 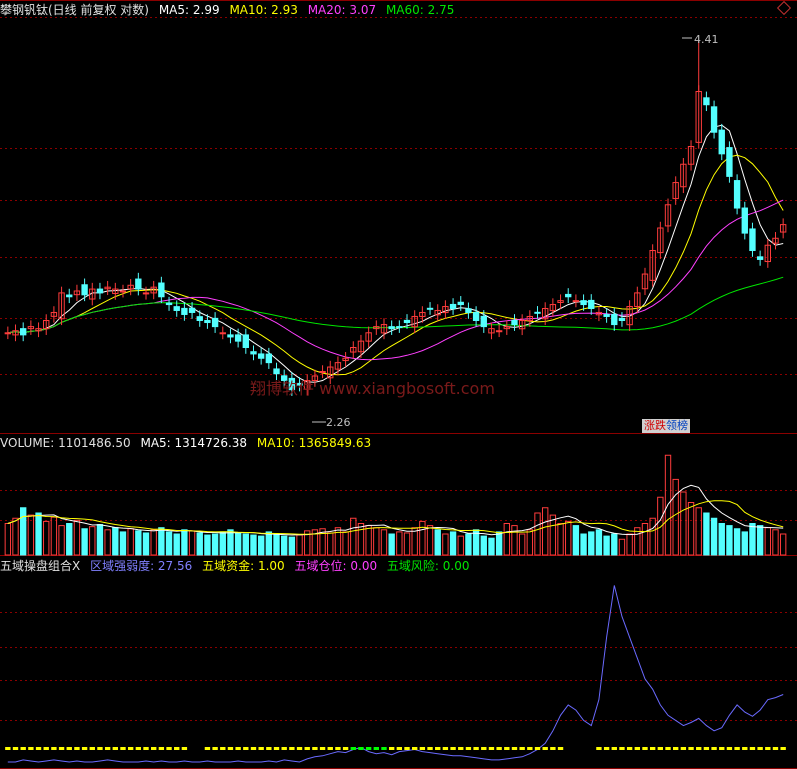 I want to click on limit-rank-badge: 涨跌领榜, so click(x=666, y=426).